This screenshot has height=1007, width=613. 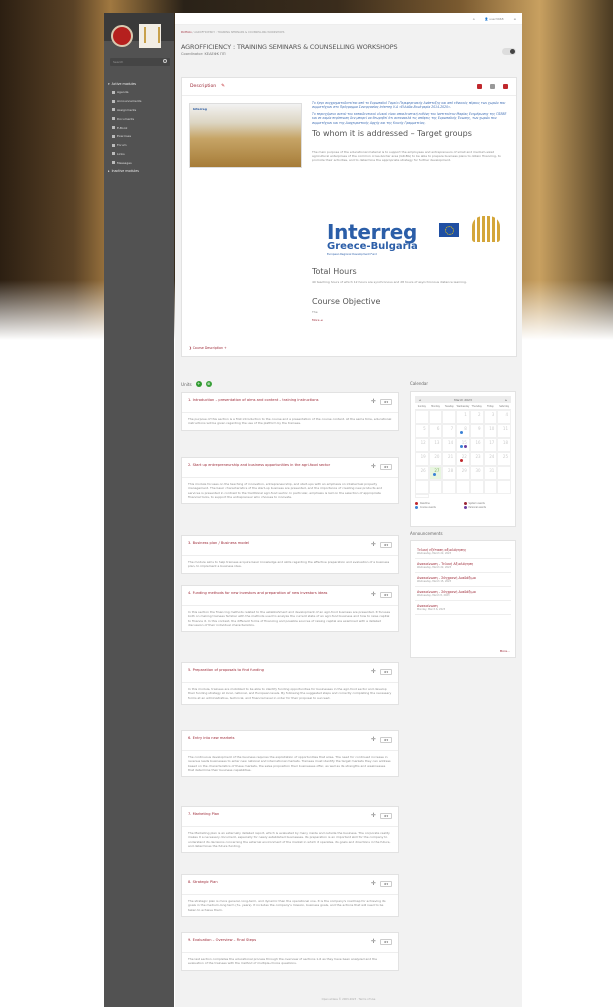 What do you see at coordinates (139, 84) in the screenshot?
I see `sidebar-section-active: ▾ Active modules` at bounding box center [139, 84].